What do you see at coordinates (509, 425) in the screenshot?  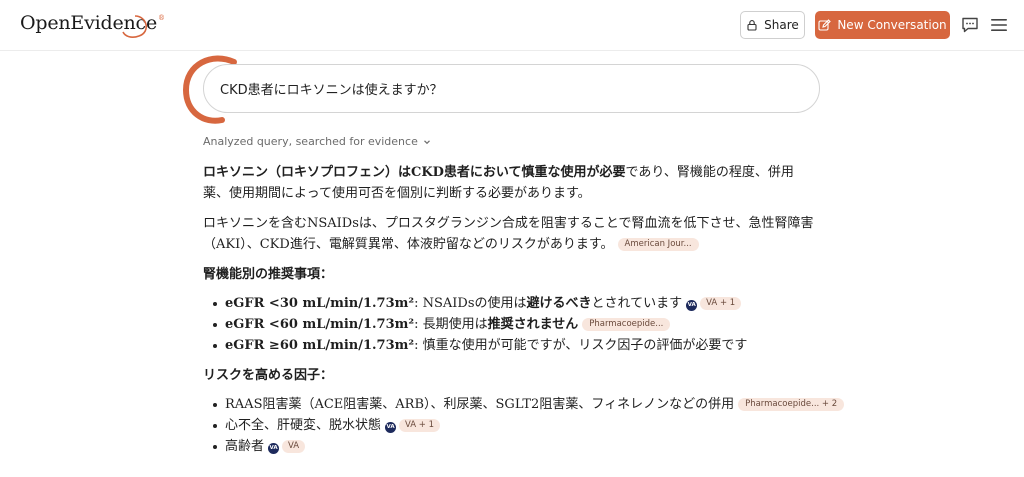 I see `list-item: 心不全、肝硬変、脱水状態 VA VA + 1` at bounding box center [509, 425].